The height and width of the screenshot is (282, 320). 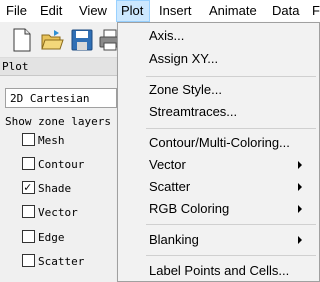 What do you see at coordinates (133, 11) in the screenshot?
I see `menu-plot: Plot` at bounding box center [133, 11].